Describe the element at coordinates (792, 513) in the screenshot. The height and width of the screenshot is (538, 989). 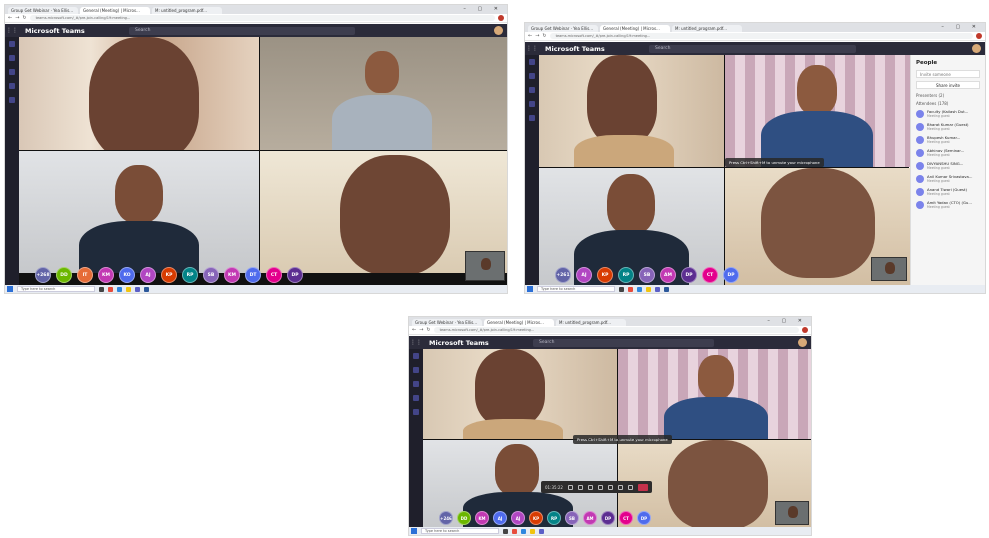
I see `self-view` at that location.